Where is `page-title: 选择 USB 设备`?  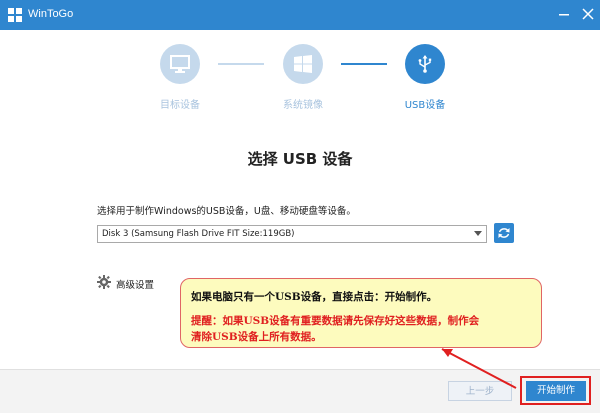
page-title: 选择 USB 设备 is located at coordinates (300, 159).